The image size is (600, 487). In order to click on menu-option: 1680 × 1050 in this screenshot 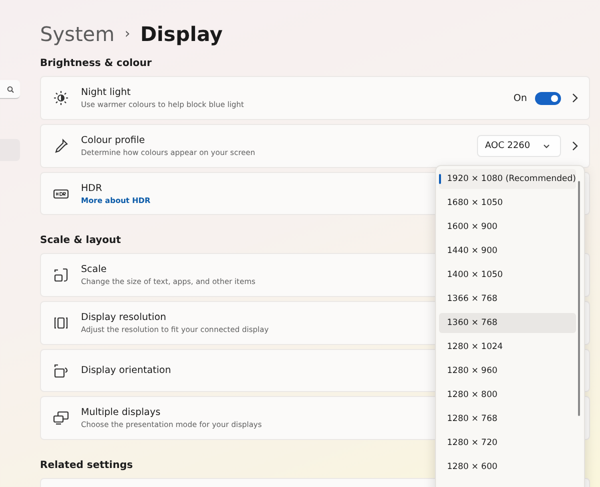, I will do `click(507, 203)`.